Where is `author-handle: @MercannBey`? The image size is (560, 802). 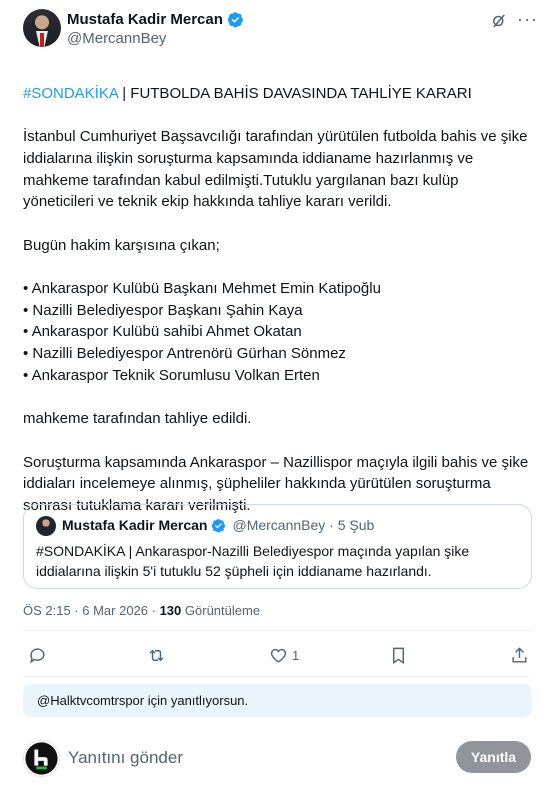 author-handle: @MercannBey is located at coordinates (116, 38).